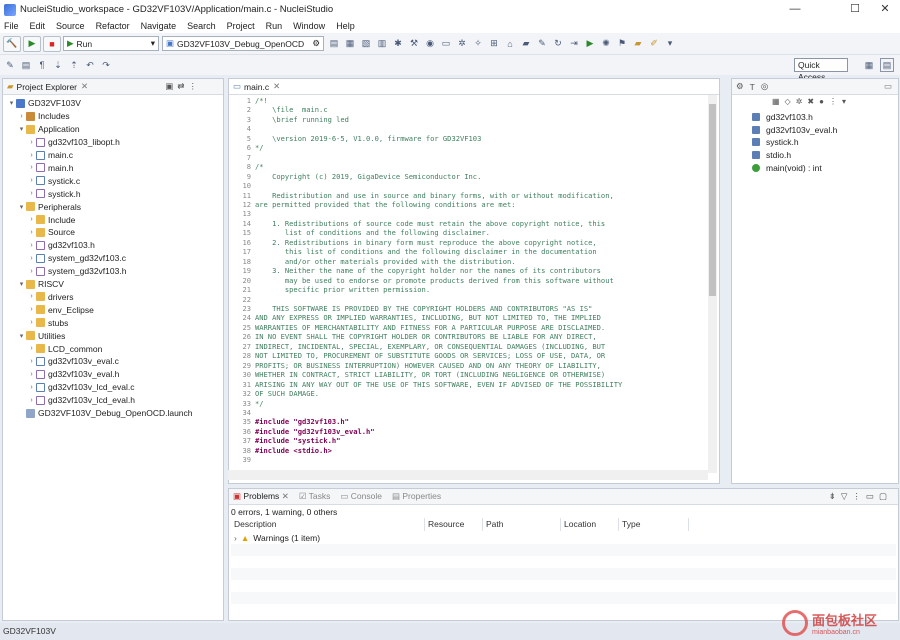 The width and height of the screenshot is (900, 640). Describe the element at coordinates (111, 43) in the screenshot. I see `launch-mode-select: ▶ Run ▾` at that location.